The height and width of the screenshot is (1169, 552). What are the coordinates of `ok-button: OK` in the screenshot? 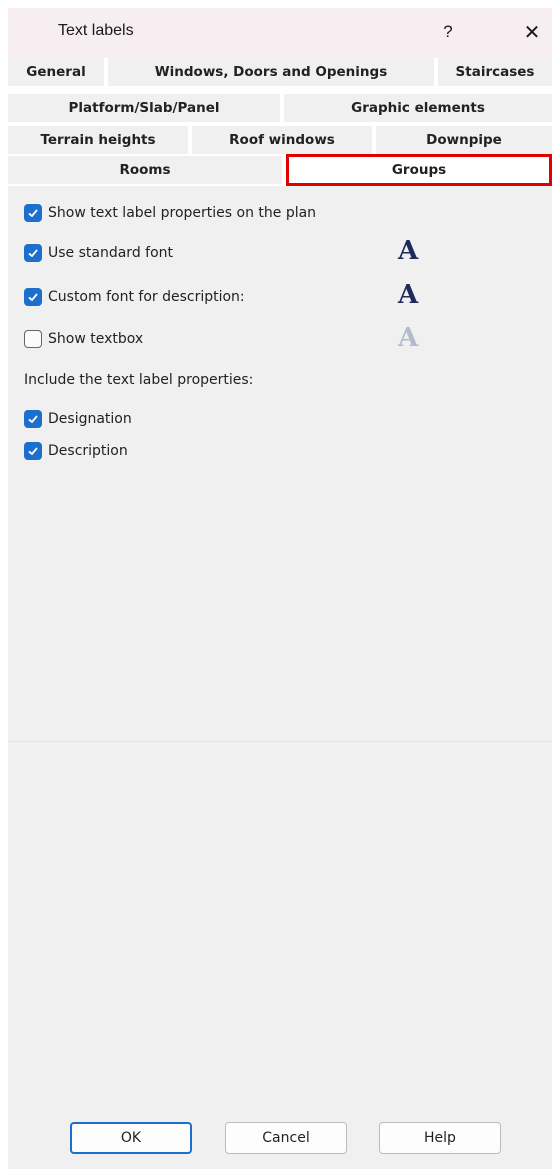 It's located at (131, 1138).